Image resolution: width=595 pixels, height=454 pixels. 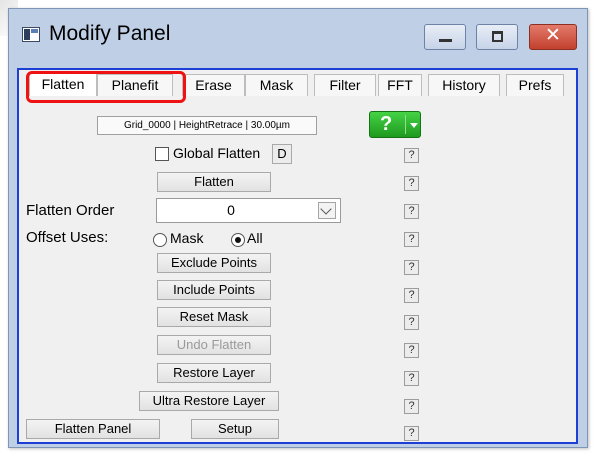 I want to click on help-flatten-order: ?, so click(x=411, y=211).